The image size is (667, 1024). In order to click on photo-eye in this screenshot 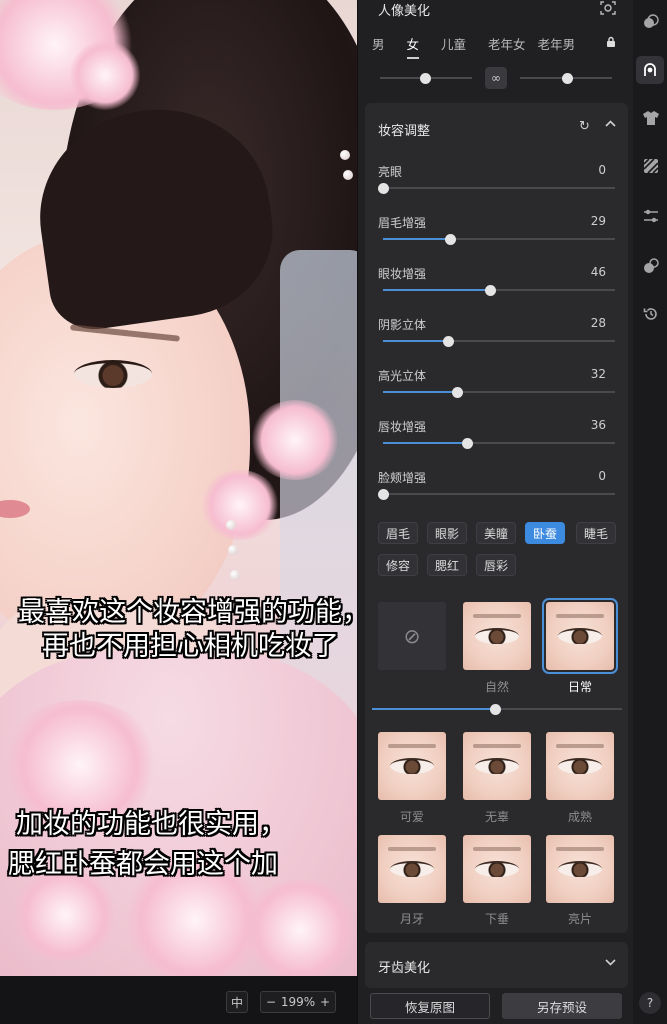, I will do `click(113, 374)`.